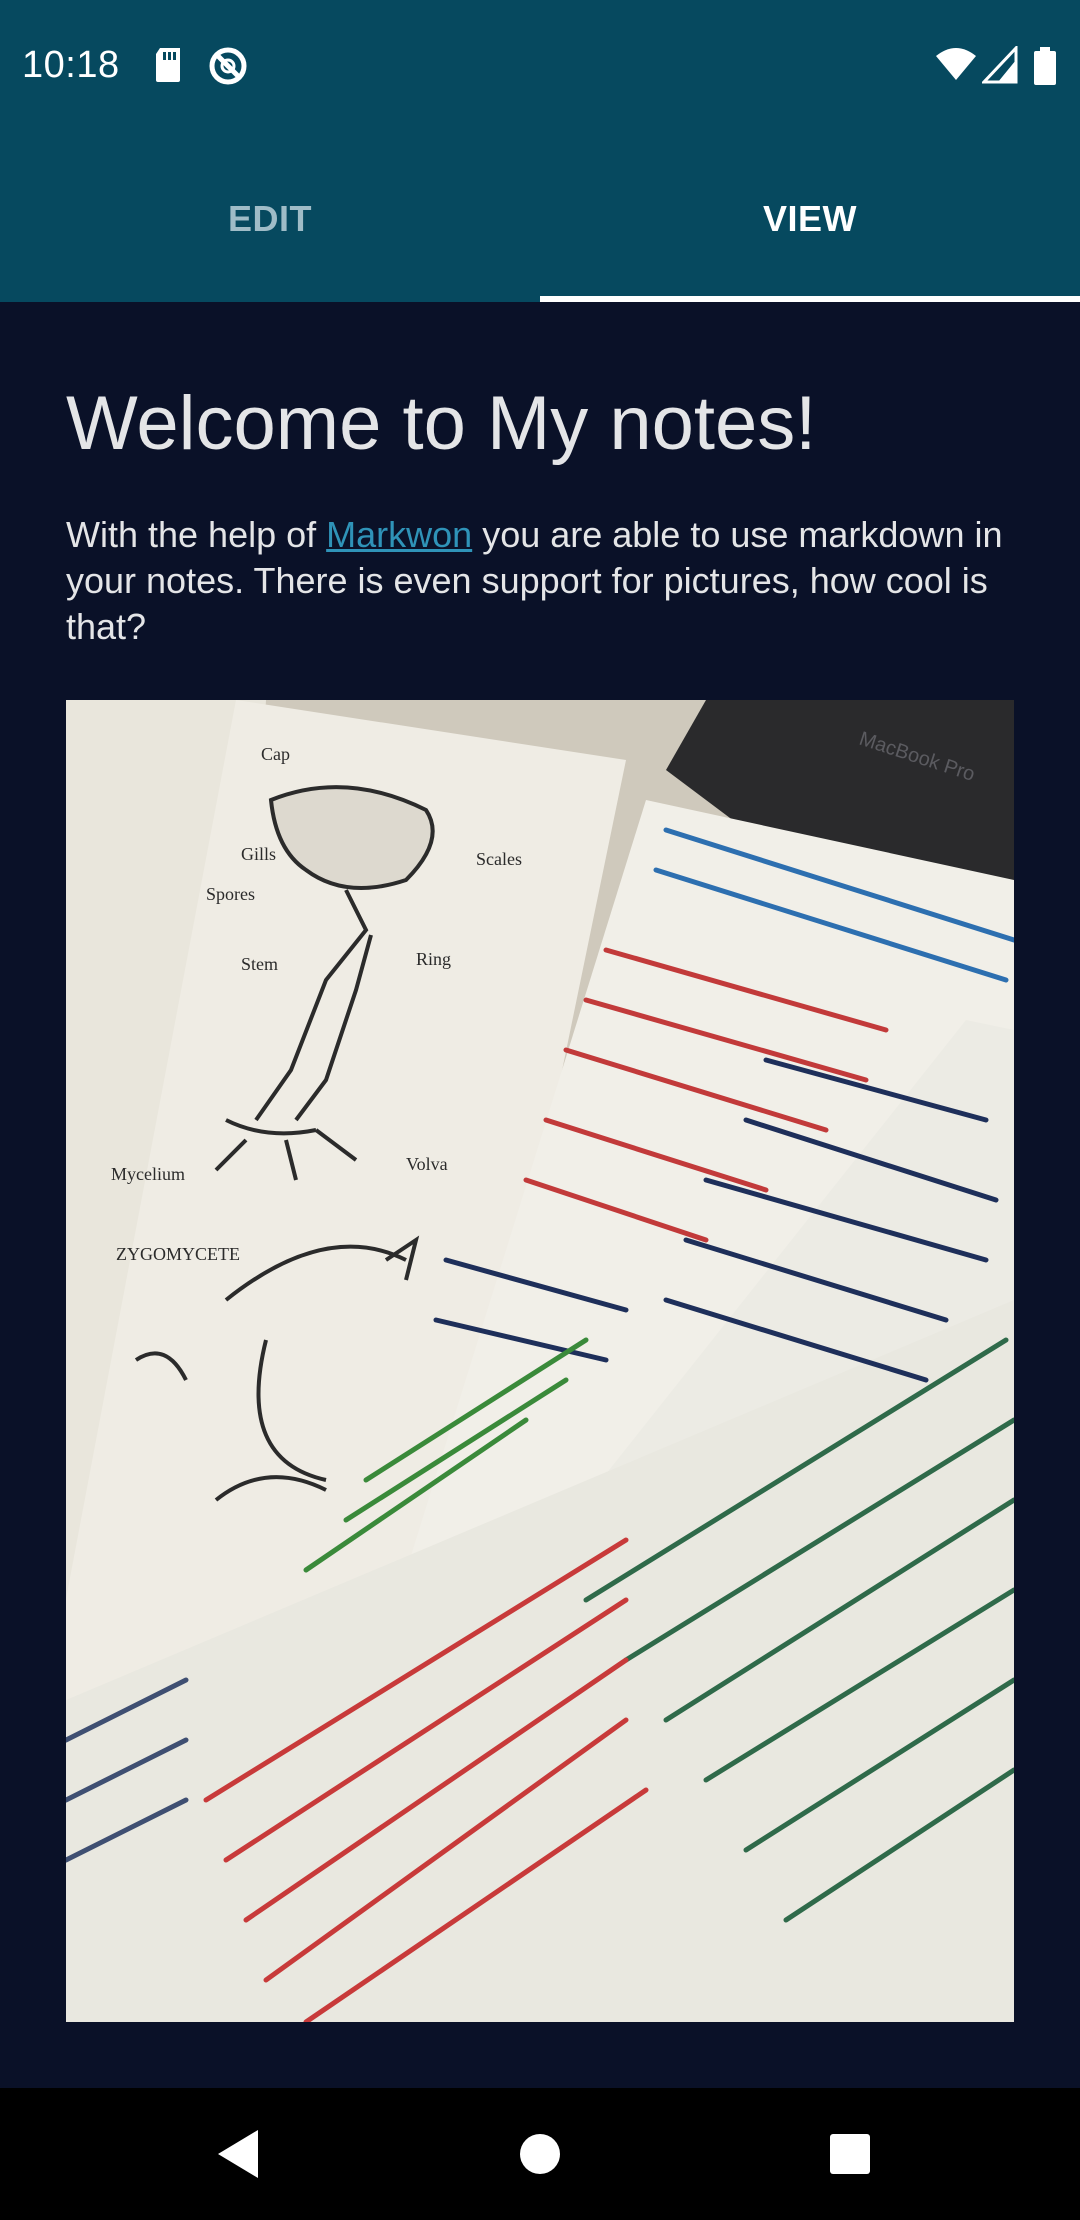 The width and height of the screenshot is (1080, 2220). What do you see at coordinates (850, 2154) in the screenshot?
I see `recents-icon` at bounding box center [850, 2154].